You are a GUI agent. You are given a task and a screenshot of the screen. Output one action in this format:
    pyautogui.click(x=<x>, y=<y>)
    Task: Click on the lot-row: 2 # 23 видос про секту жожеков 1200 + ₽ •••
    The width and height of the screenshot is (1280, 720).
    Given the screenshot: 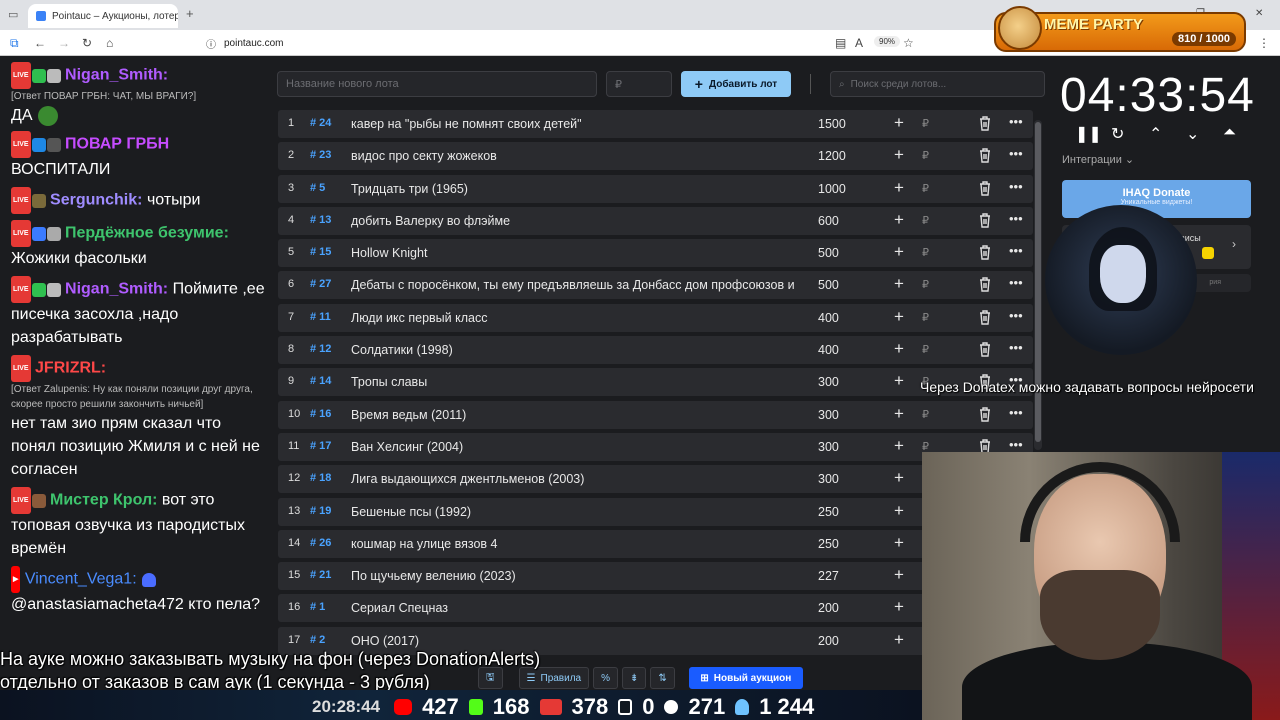 What is the action you would take?
    pyautogui.click(x=655, y=156)
    